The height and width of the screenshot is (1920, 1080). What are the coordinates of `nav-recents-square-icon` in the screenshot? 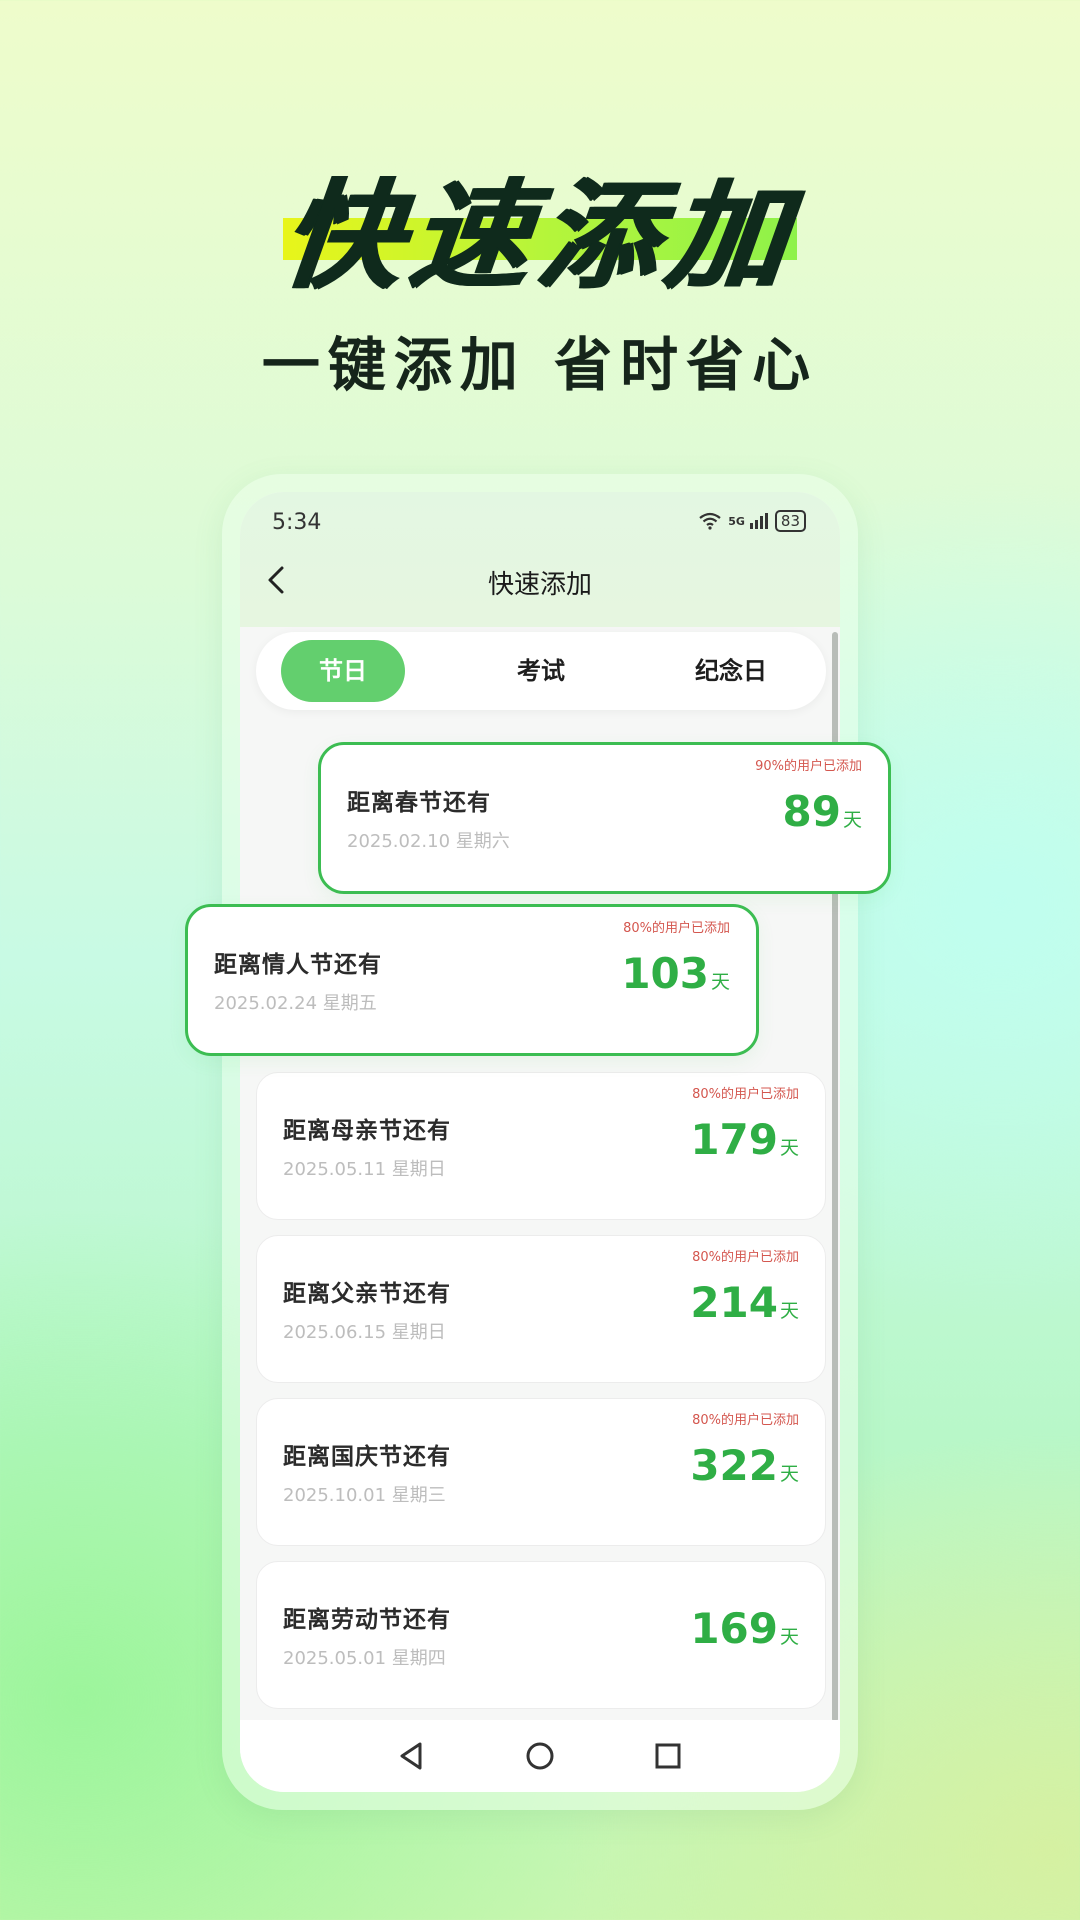 It's located at (668, 1756).